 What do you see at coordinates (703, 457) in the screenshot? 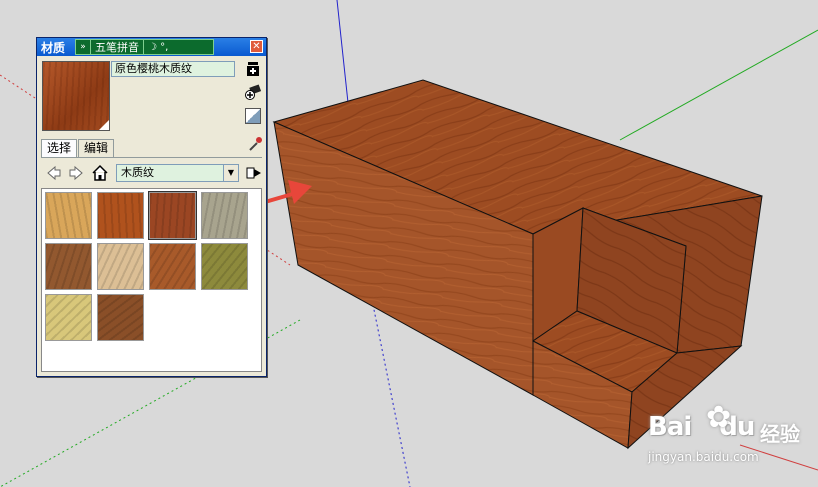
I see `watermark-url: jingyan.baidu.com` at bounding box center [703, 457].